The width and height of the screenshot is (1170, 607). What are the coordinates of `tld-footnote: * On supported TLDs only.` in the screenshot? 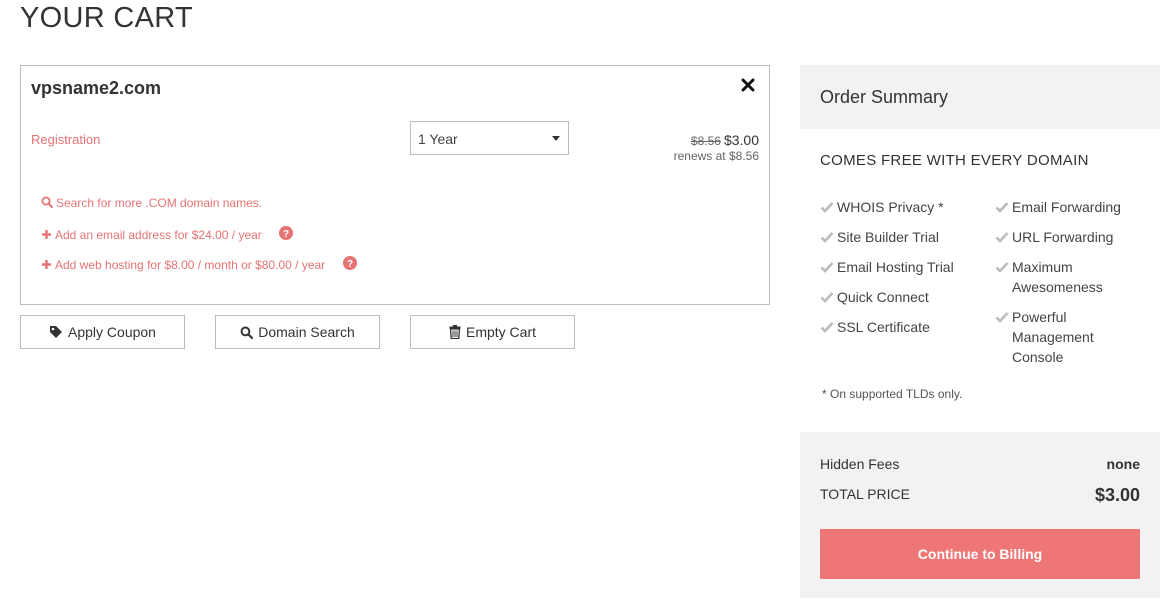 It's located at (892, 394).